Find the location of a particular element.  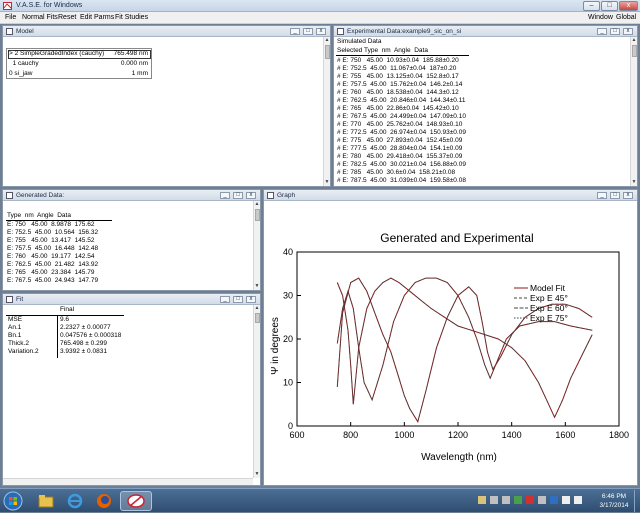

model-layer-label: 0 si_jaw is located at coordinates (20, 74).